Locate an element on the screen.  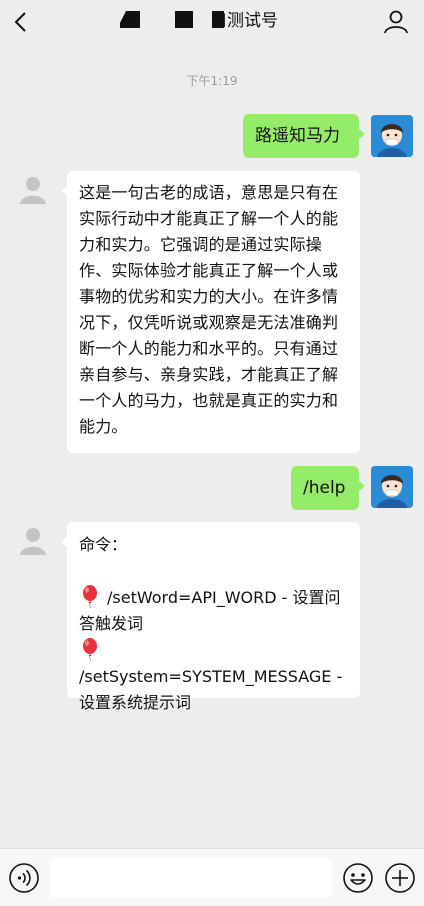
emoji-icon is located at coordinates (358, 878).